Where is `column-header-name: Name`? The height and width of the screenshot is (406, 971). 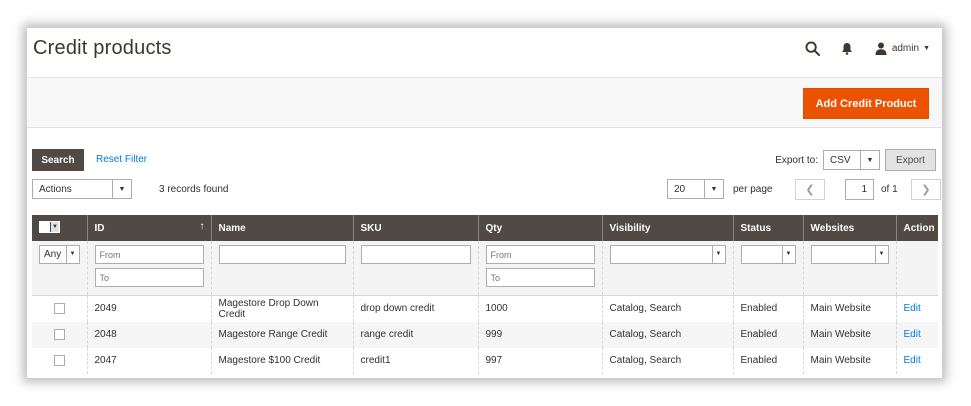
column-header-name: Name is located at coordinates (281, 228).